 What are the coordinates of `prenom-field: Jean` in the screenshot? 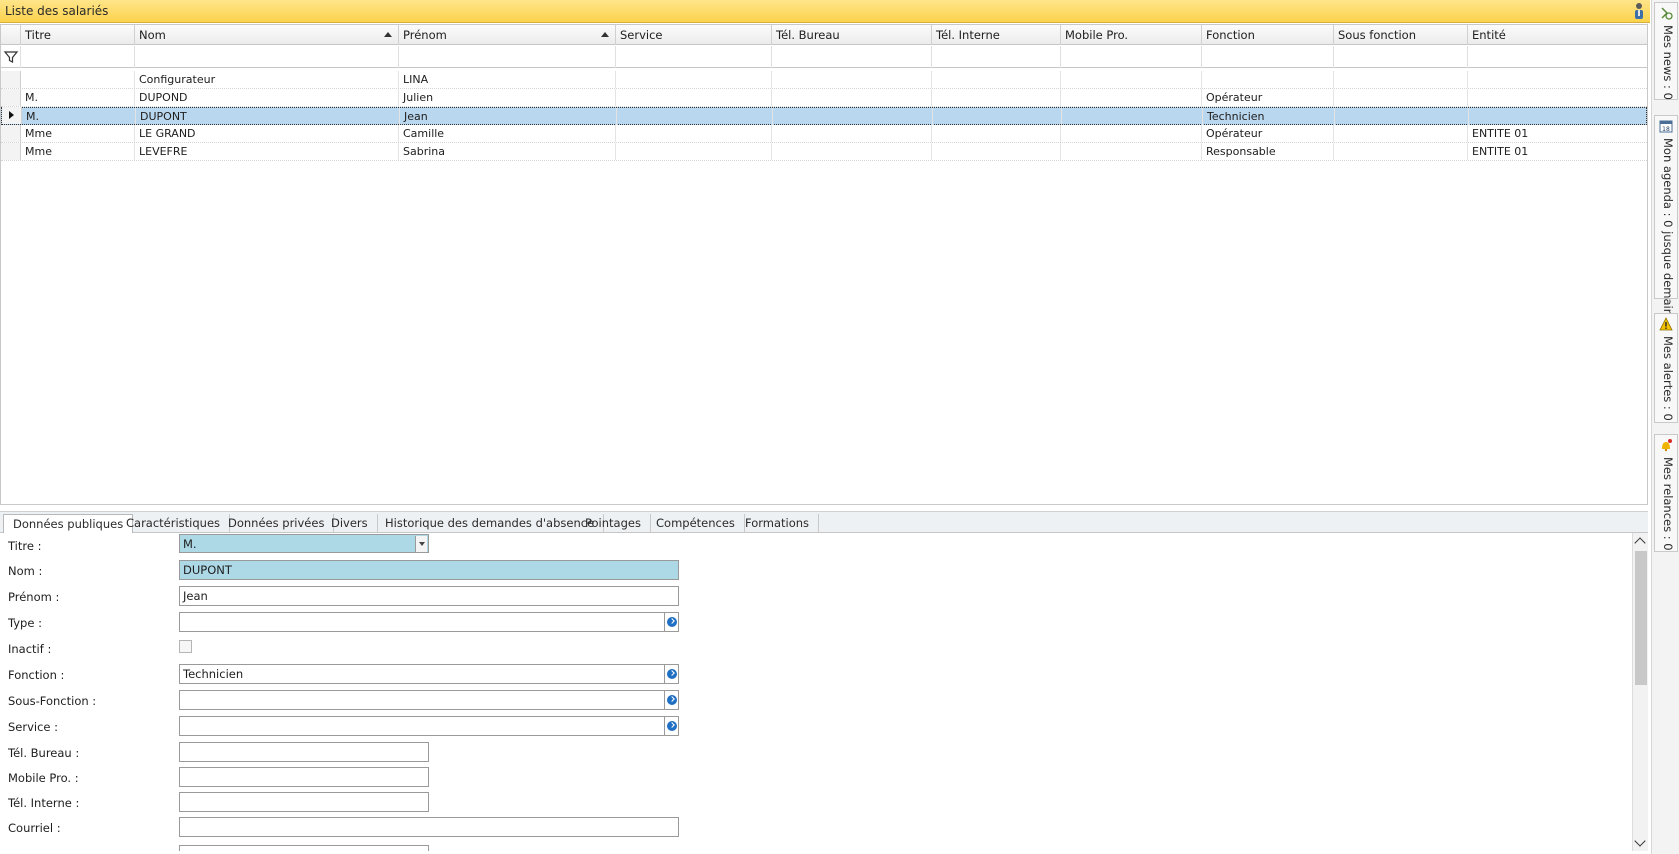 It's located at (429, 596).